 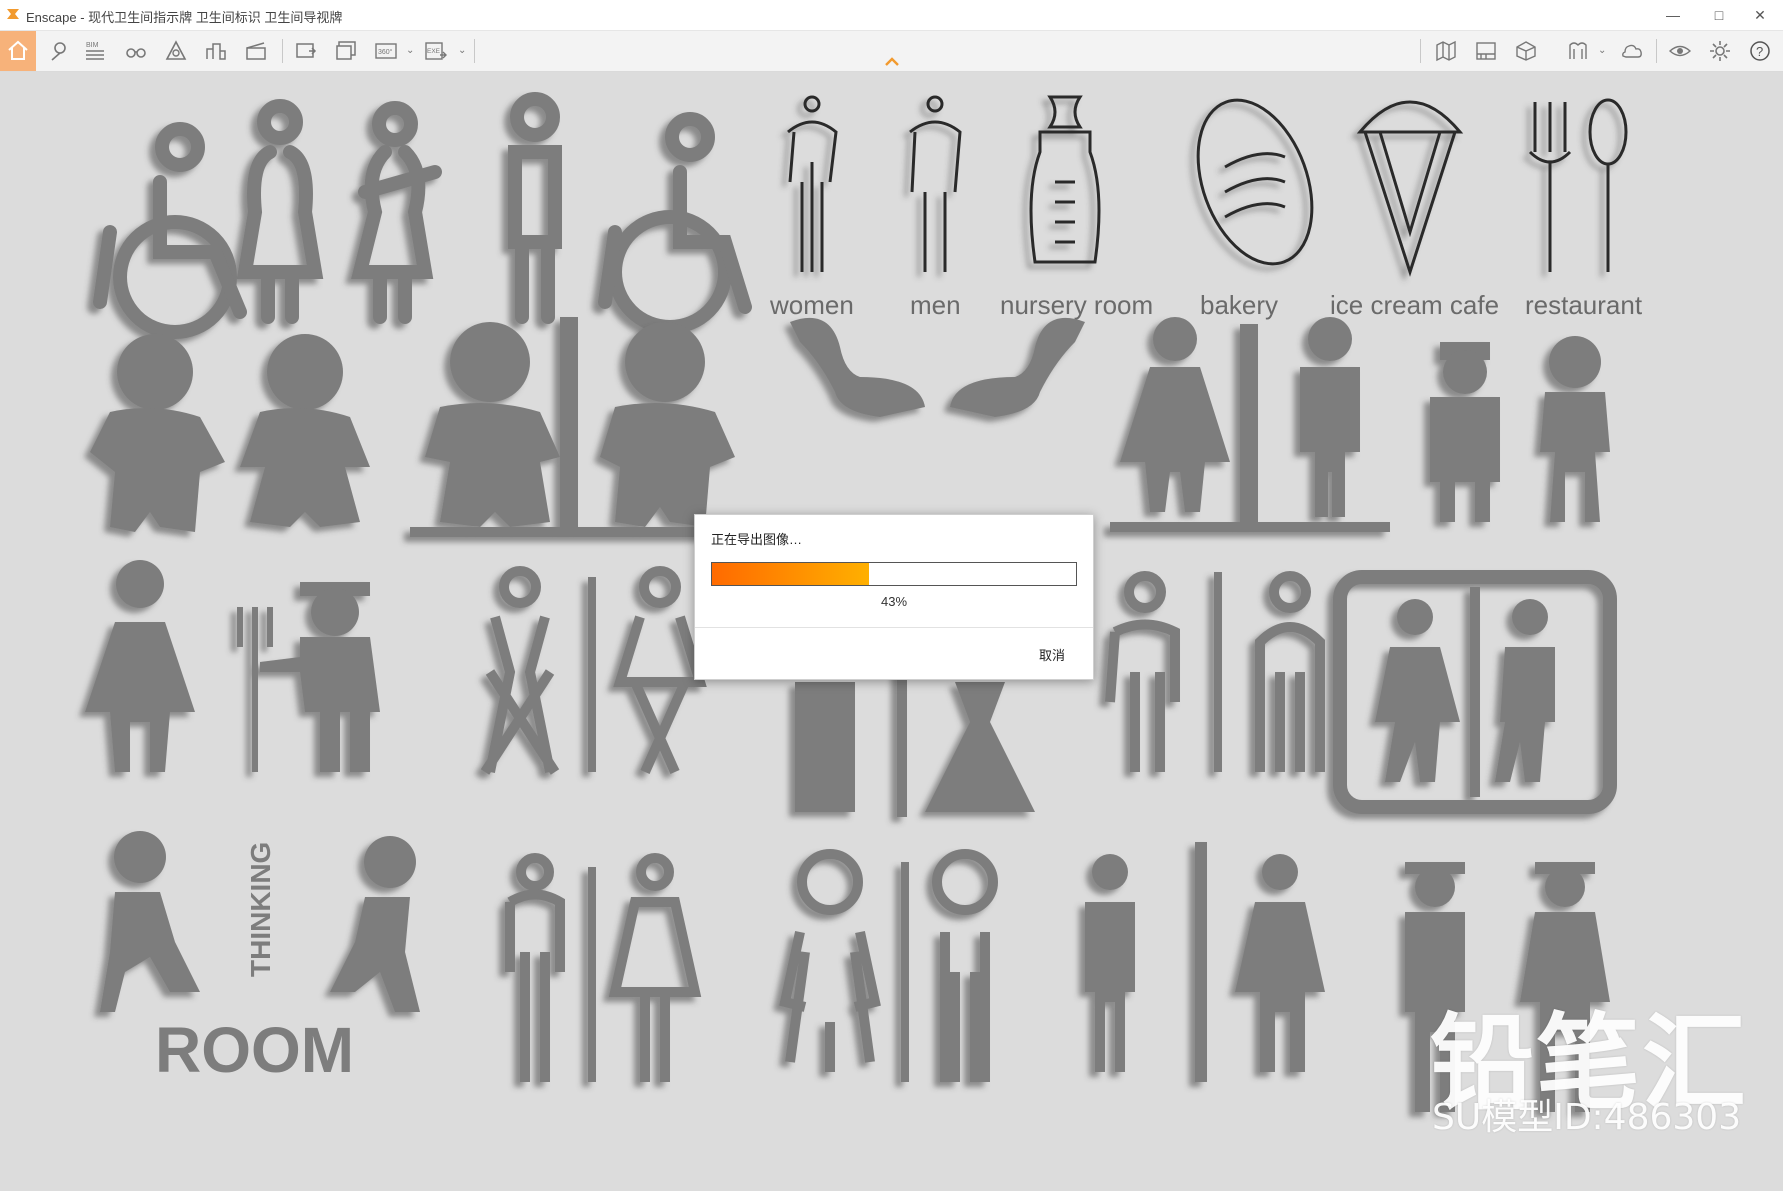 I want to click on progress-fill, so click(x=790, y=574).